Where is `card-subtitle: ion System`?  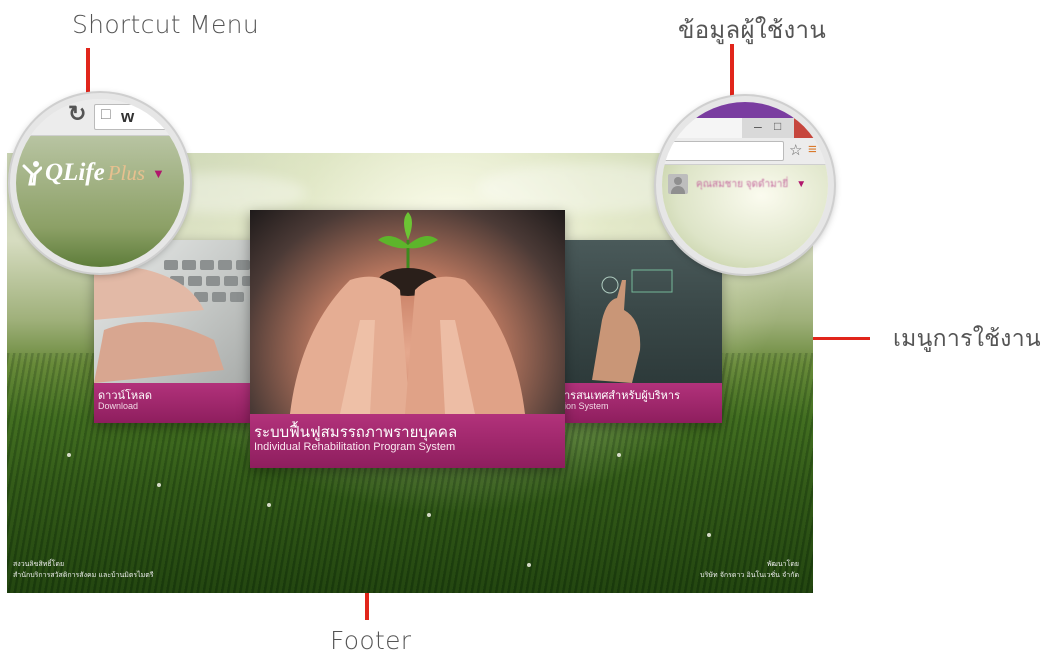
card-subtitle: ion System is located at coordinates (586, 406).